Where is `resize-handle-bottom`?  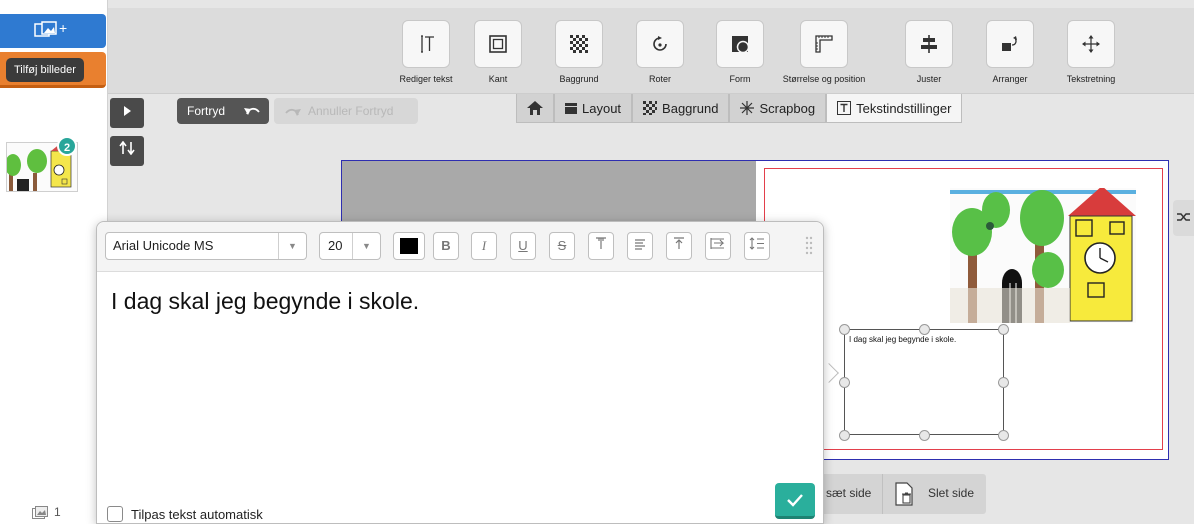
resize-handle-bottom is located at coordinates (924, 435).